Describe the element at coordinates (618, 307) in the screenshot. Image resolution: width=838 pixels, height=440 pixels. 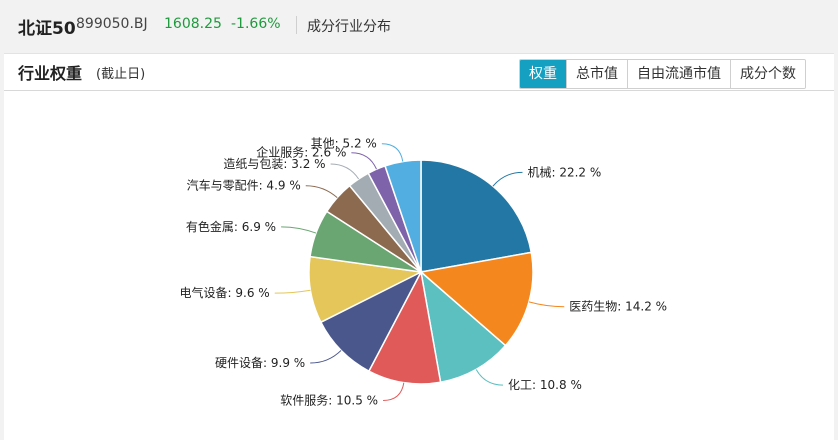
I see `slice-label-1: 医药生物: 14.2 %` at that location.